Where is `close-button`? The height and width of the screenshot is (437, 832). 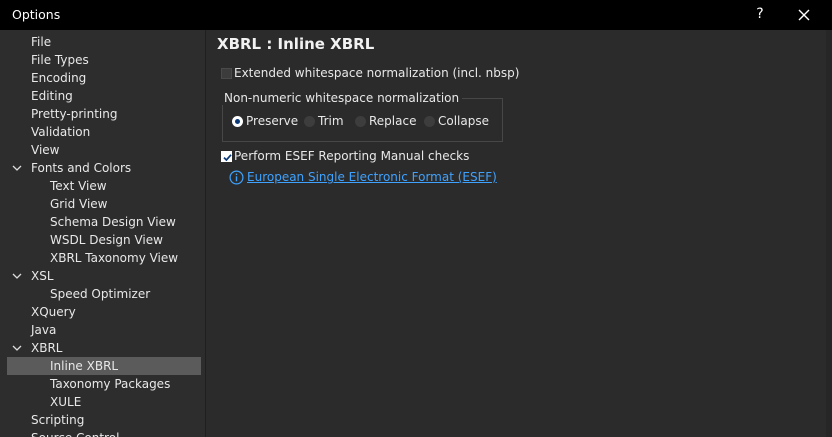
close-button is located at coordinates (804, 15).